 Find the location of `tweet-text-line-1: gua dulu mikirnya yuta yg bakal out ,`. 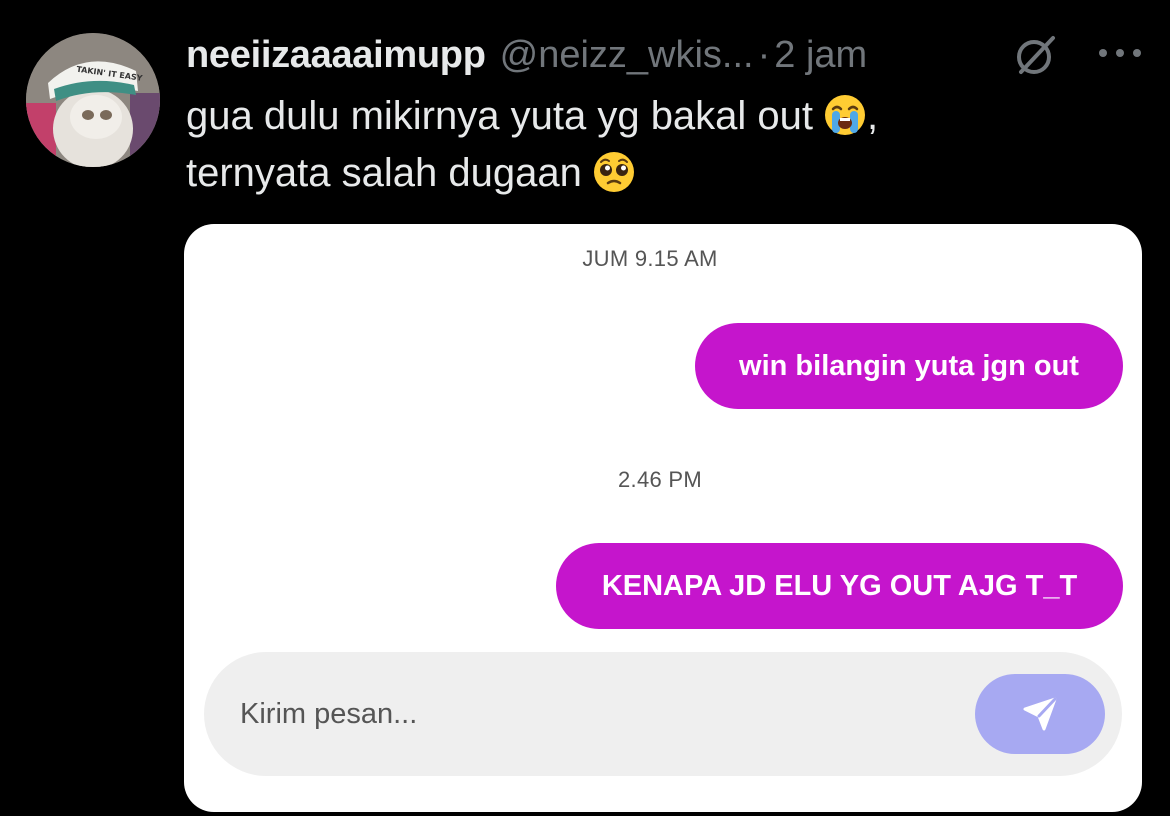

tweet-text-line-1: gua dulu mikirnya yuta yg bakal out , is located at coordinates (636, 116).